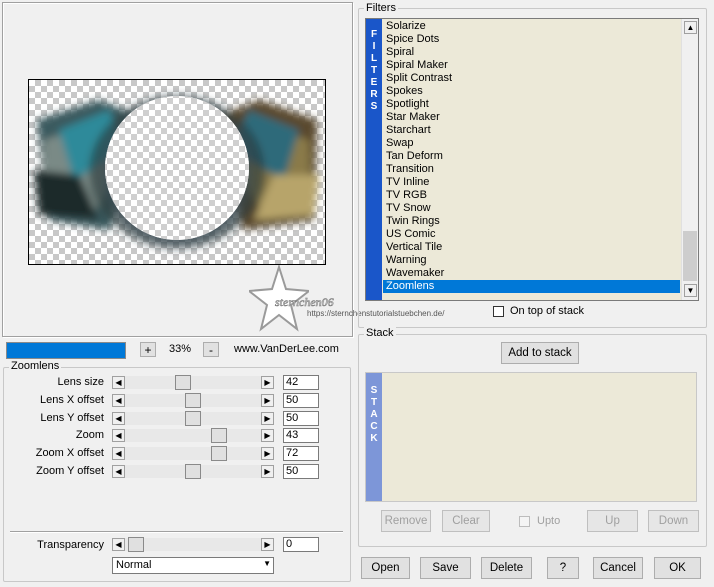  I want to click on filter-list-item: Solarize, so click(531, 26).